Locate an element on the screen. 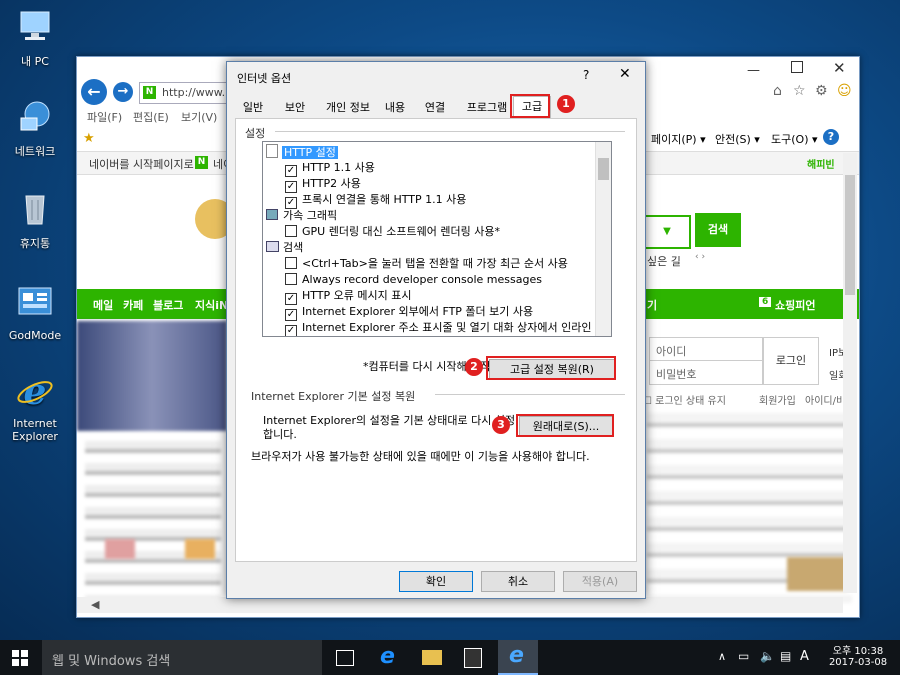 The height and width of the screenshot is (675, 900). tree-scrollbar is located at coordinates (603, 239).